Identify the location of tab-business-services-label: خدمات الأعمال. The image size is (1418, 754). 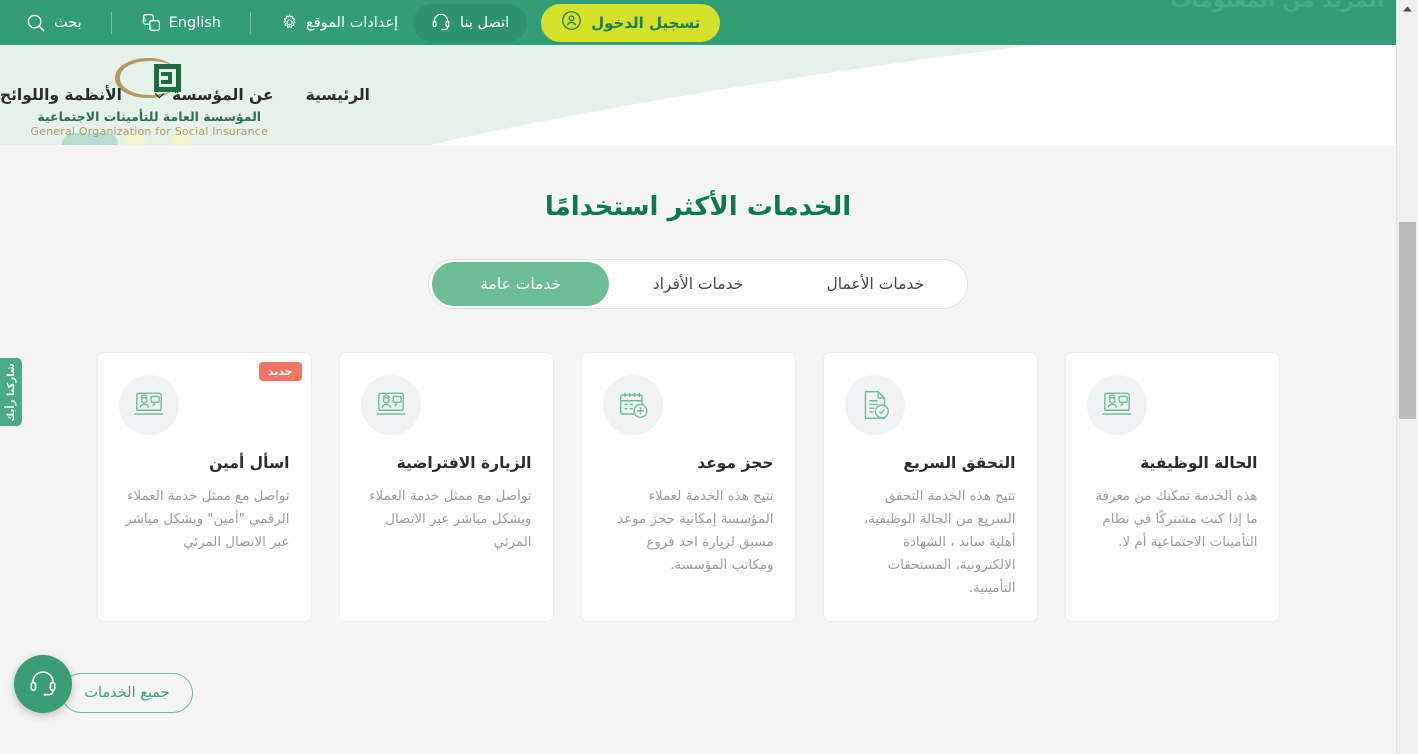
(875, 284).